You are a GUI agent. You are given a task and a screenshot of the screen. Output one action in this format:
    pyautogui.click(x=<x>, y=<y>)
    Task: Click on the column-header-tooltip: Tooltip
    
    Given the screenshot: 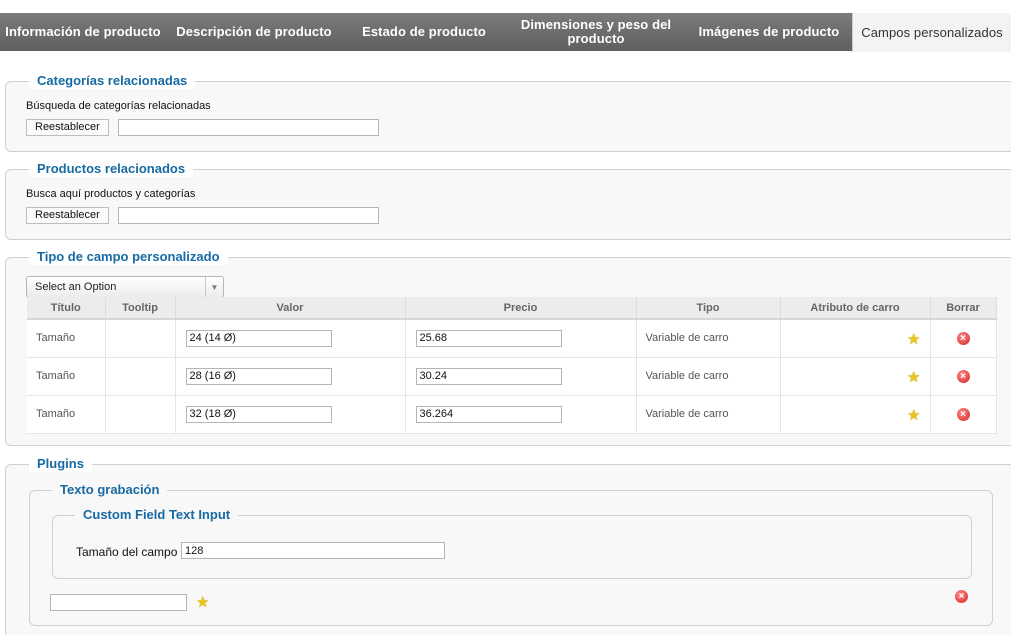 What is the action you would take?
    pyautogui.click(x=140, y=308)
    